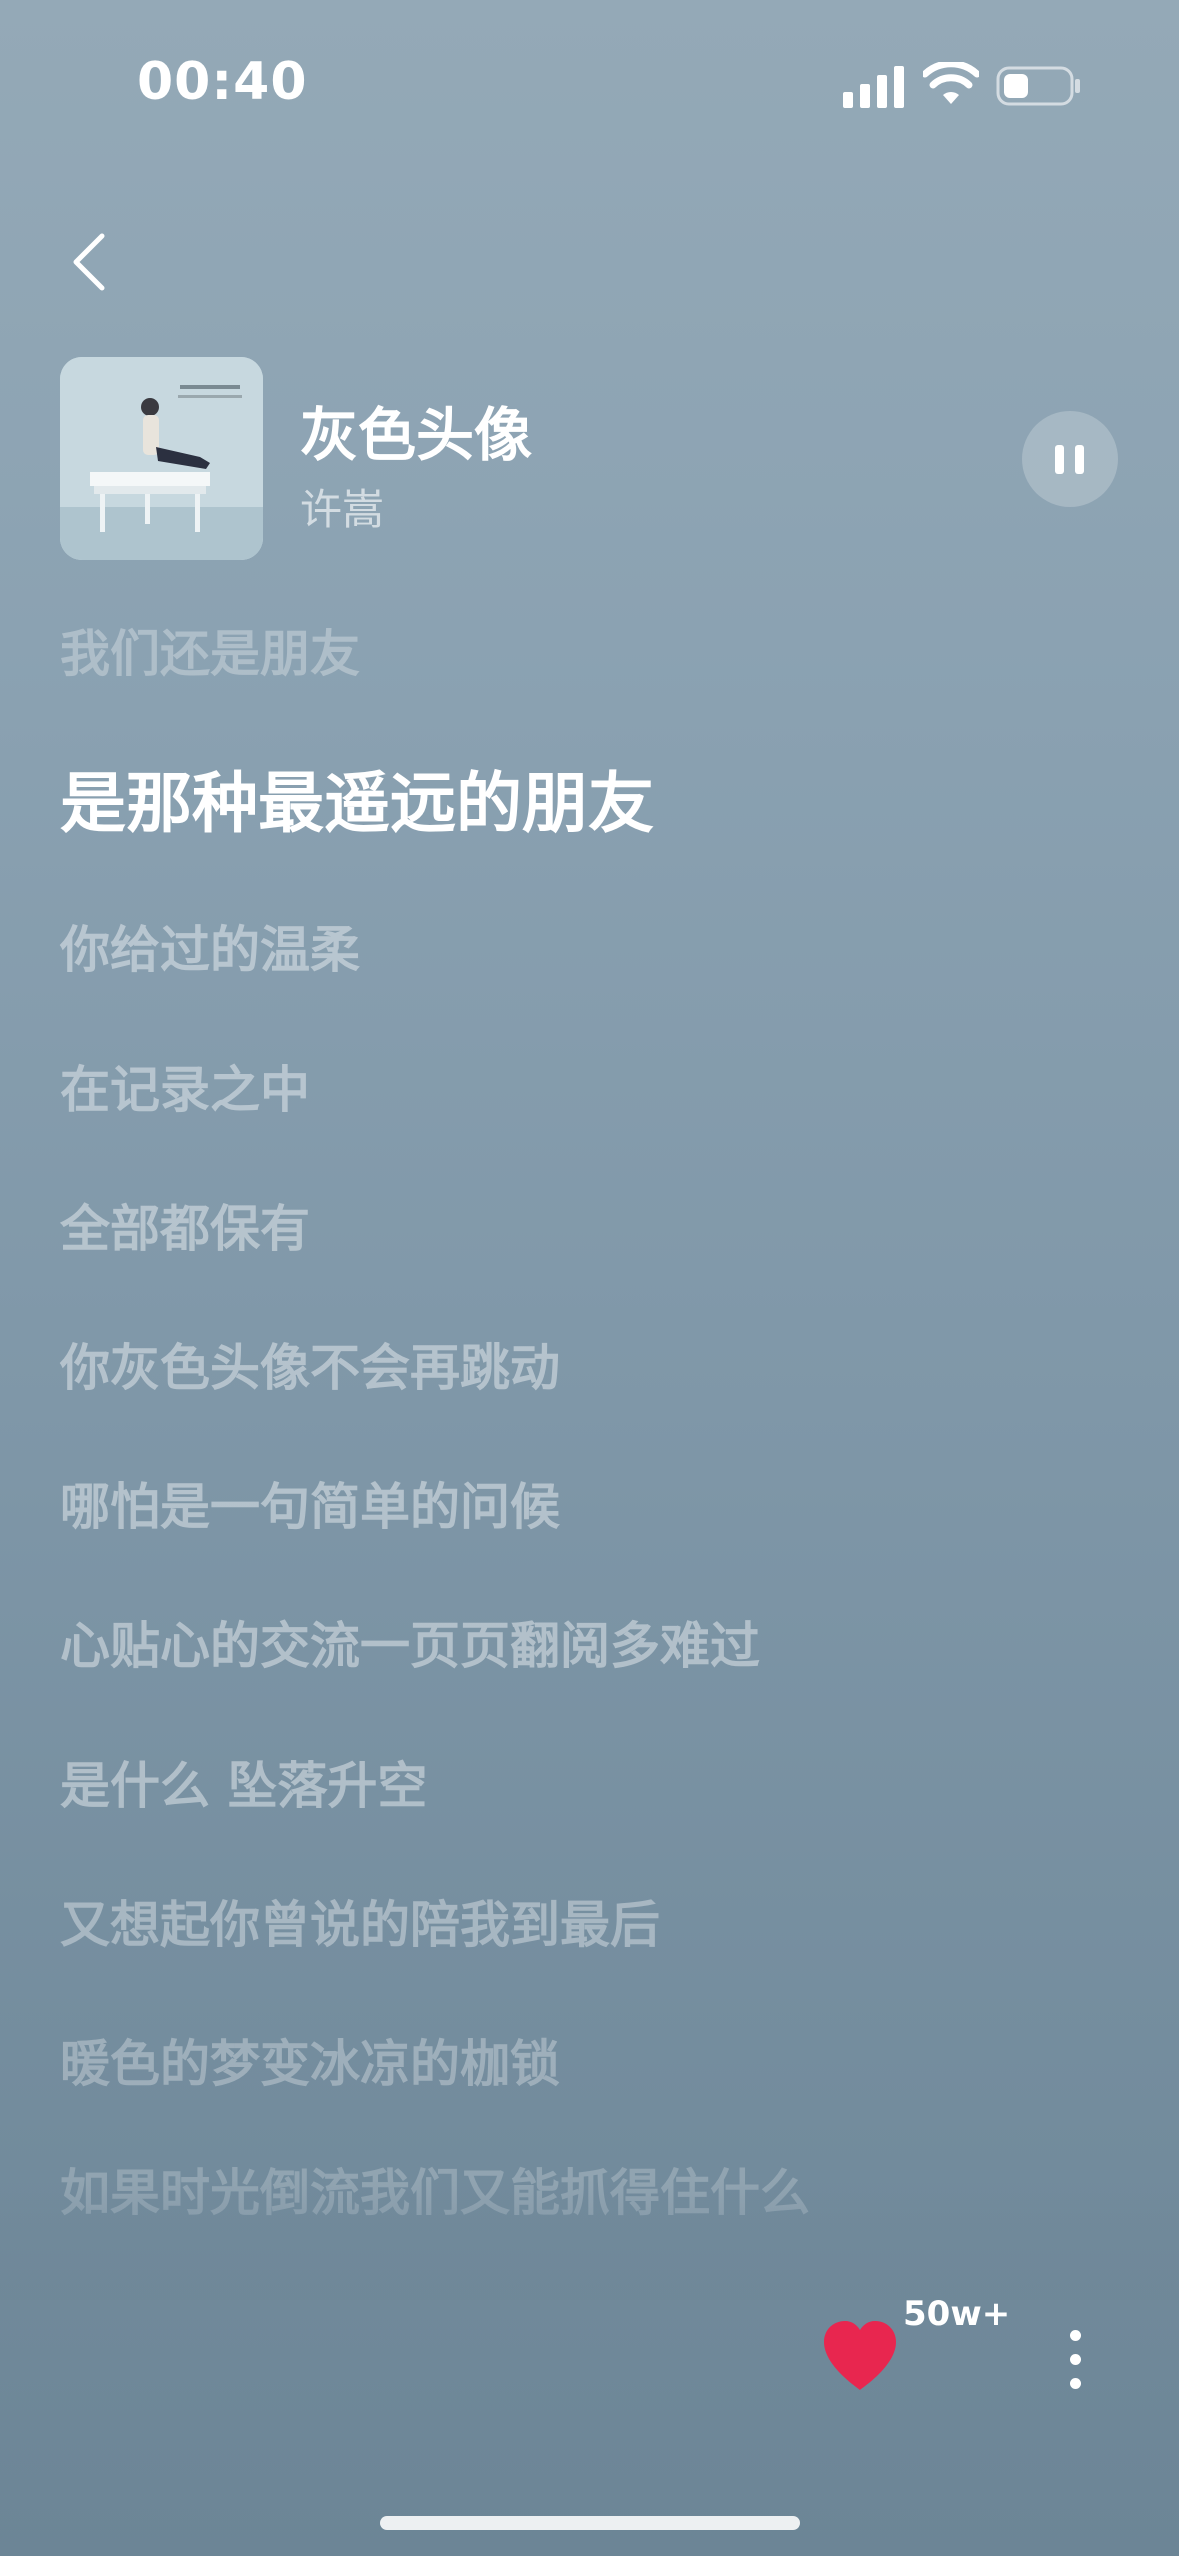  What do you see at coordinates (957, 2314) in the screenshot?
I see `like-count: 50w+` at bounding box center [957, 2314].